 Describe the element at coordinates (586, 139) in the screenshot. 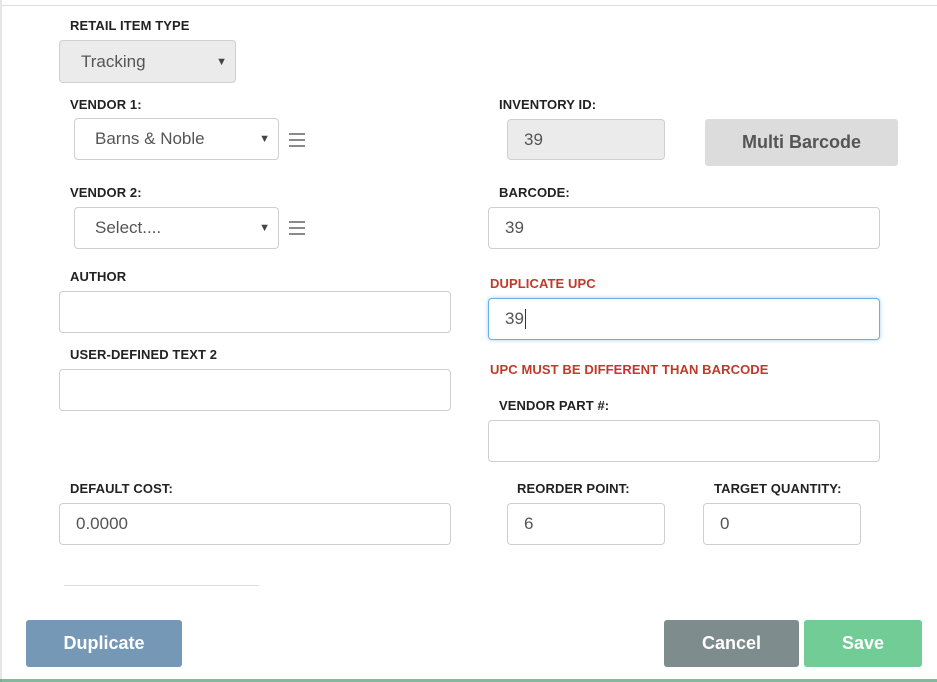

I see `inventory-id-input: 39` at that location.